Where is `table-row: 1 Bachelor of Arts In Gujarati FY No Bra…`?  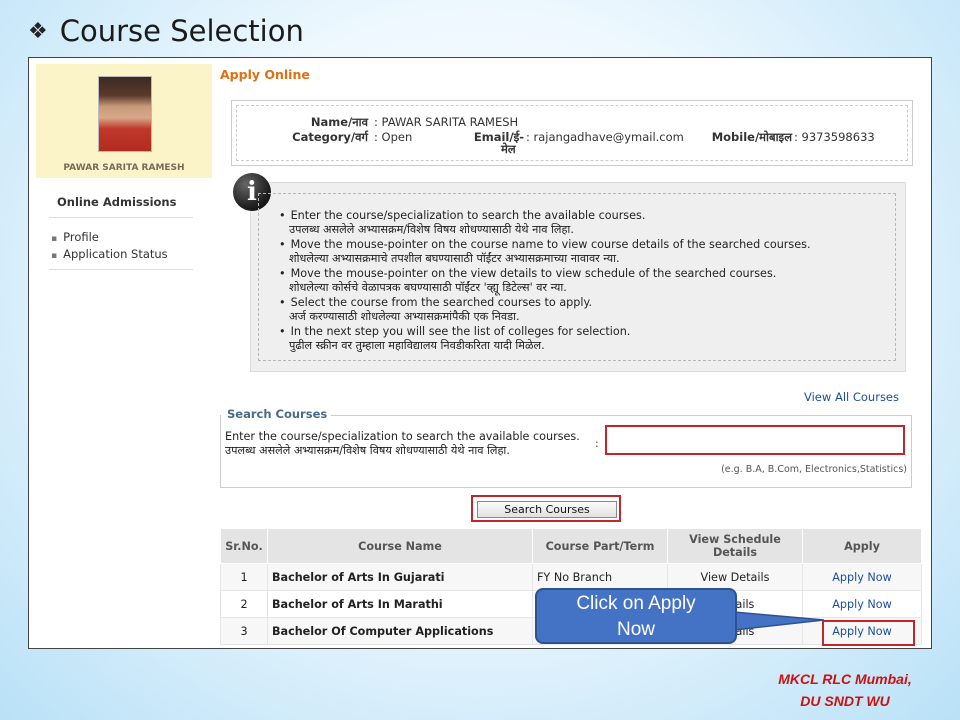 table-row: 1 Bachelor of Arts In Gujarati FY No Bra… is located at coordinates (571, 577).